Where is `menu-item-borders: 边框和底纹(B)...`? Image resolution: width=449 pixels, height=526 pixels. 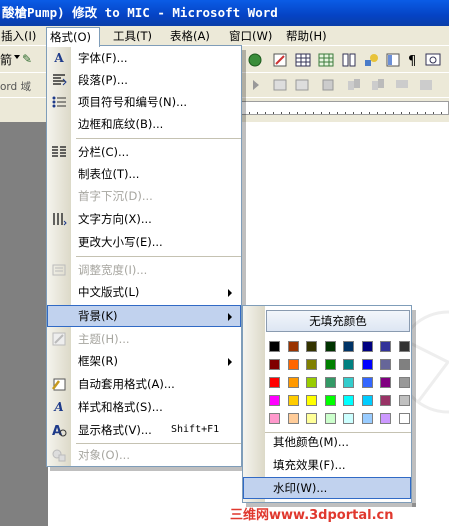
menu-item-borders: 边框和底纹(B)... is located at coordinates (144, 124).